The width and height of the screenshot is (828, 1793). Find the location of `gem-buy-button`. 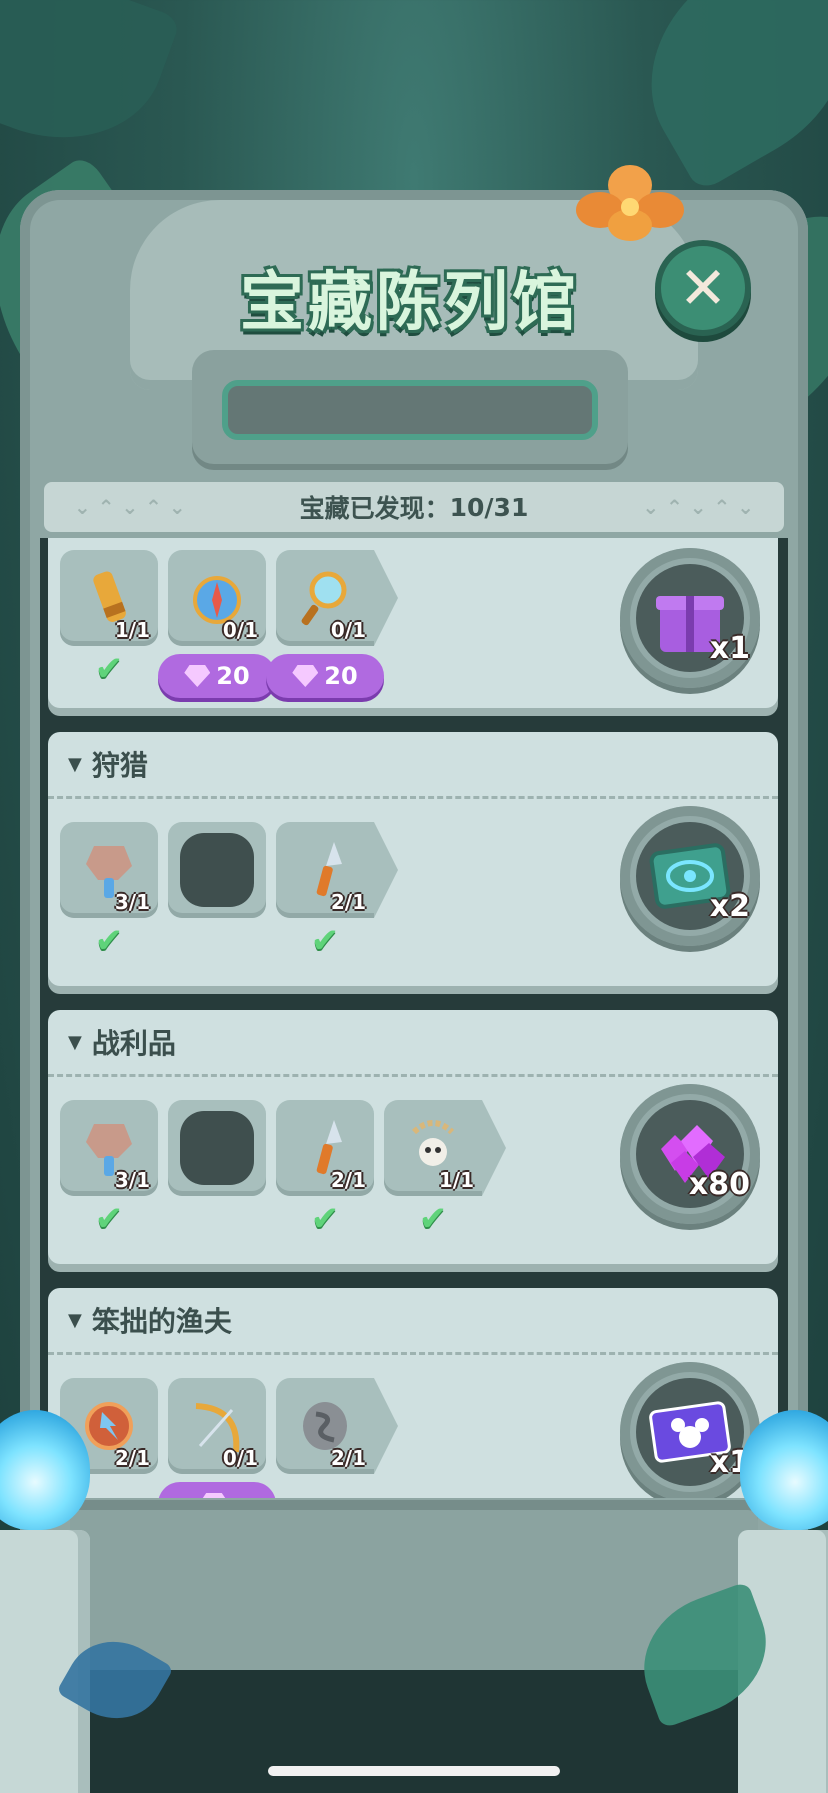

gem-buy-button is located at coordinates (217, 1490).